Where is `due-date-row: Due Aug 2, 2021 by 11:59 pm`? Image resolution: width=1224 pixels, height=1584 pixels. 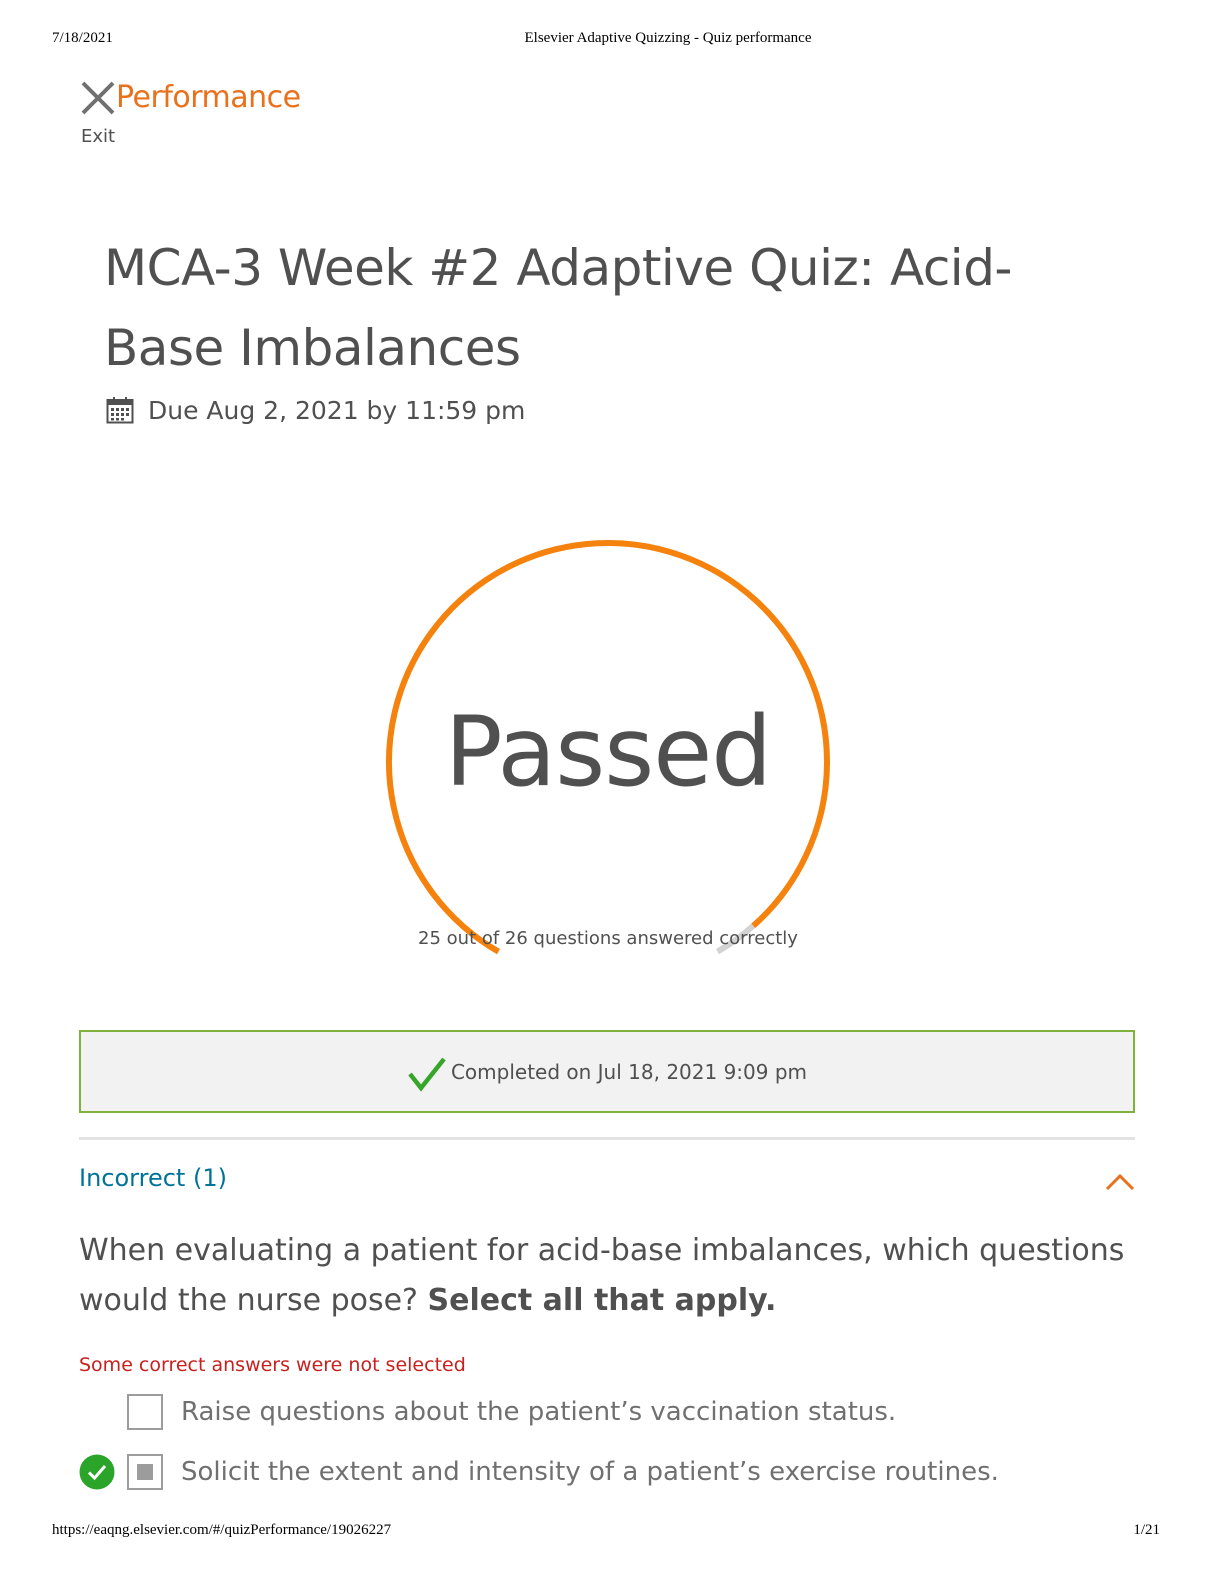
due-date-row: Due Aug 2, 2021 by 11:59 pm is located at coordinates (315, 410).